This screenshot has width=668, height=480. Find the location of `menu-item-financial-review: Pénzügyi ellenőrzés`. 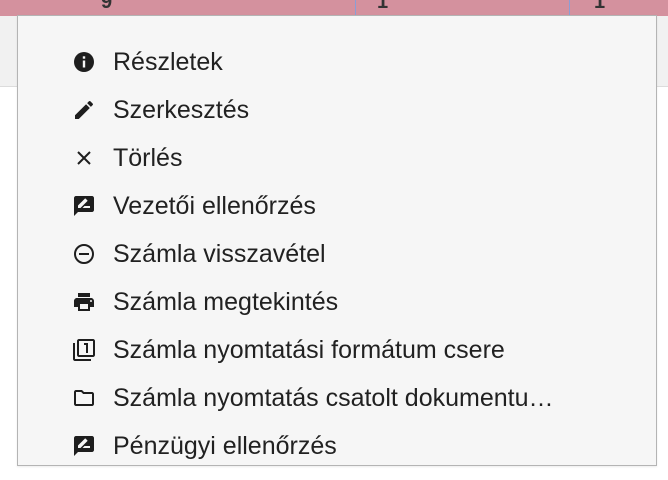

menu-item-financial-review: Pénzügyi ellenőrzés is located at coordinates (337, 443).